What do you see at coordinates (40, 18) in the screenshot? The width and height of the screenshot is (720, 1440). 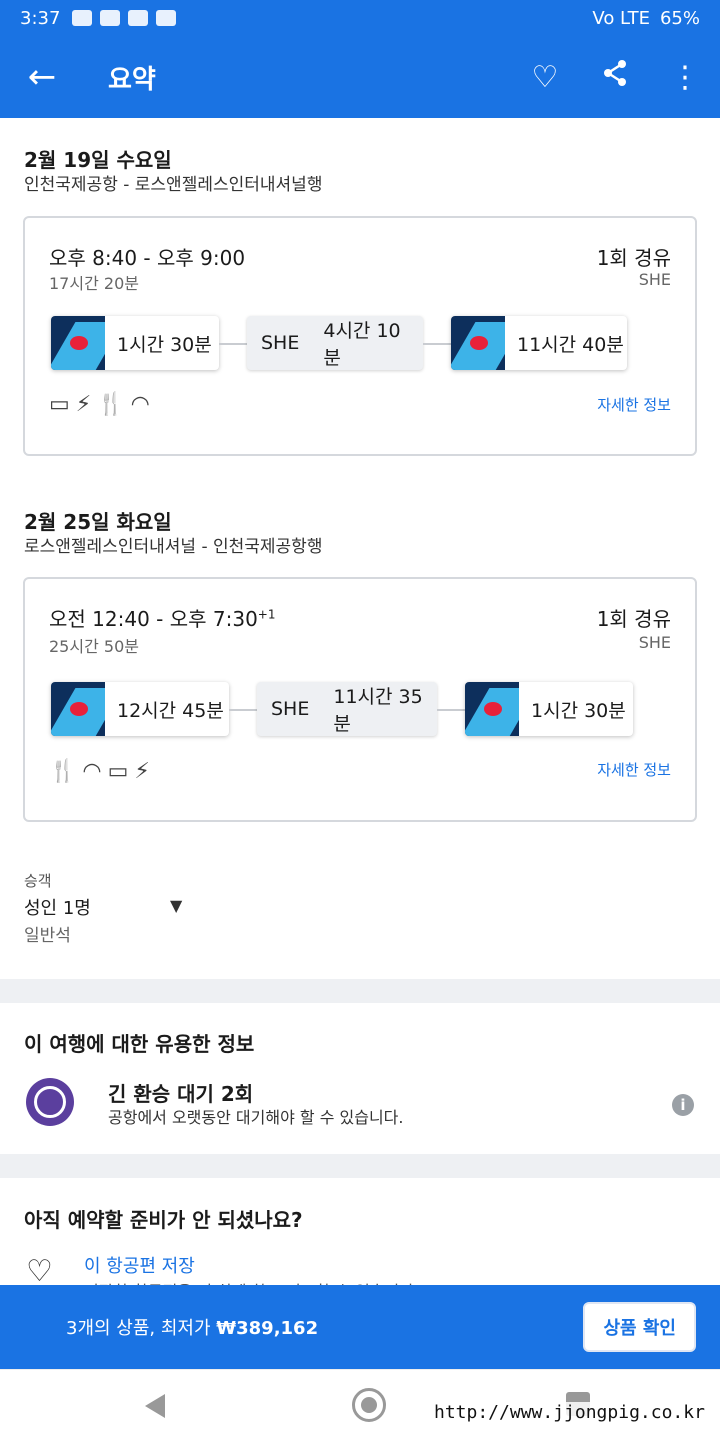 I see `status-time: 3:37` at bounding box center [40, 18].